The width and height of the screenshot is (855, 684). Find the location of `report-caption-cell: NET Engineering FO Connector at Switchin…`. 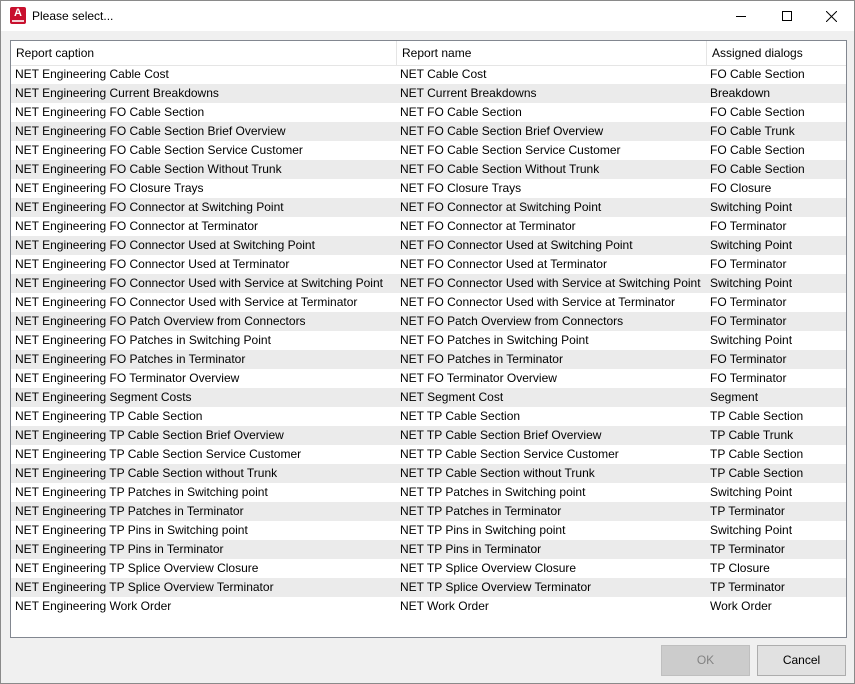

report-caption-cell: NET Engineering FO Connector at Switchin… is located at coordinates (149, 207).